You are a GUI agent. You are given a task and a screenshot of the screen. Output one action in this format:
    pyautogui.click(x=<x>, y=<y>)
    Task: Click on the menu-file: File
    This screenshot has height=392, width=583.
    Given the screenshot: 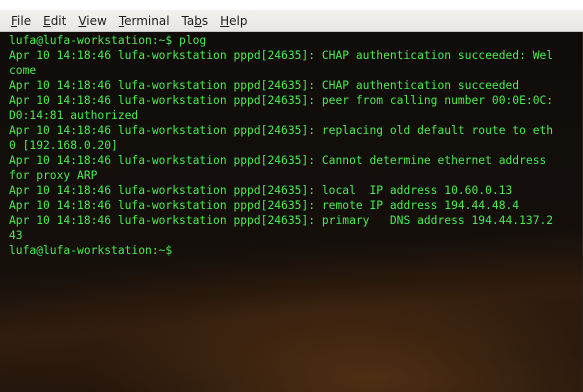 What is the action you would take?
    pyautogui.click(x=21, y=21)
    